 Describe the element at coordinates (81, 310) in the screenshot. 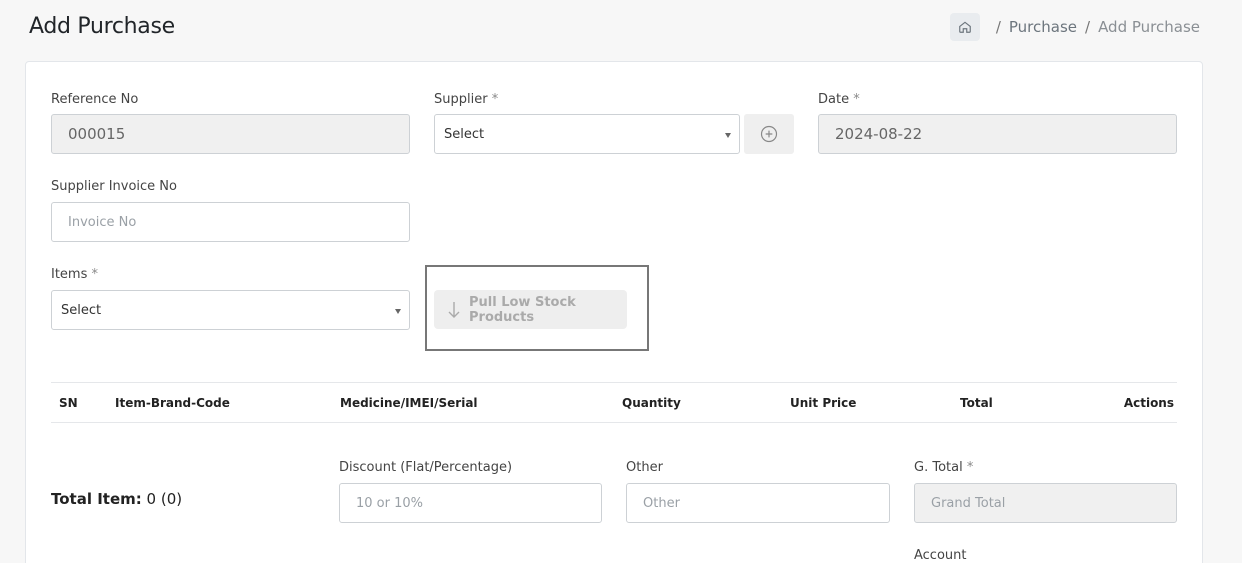

I see `items-select-value: Select` at that location.